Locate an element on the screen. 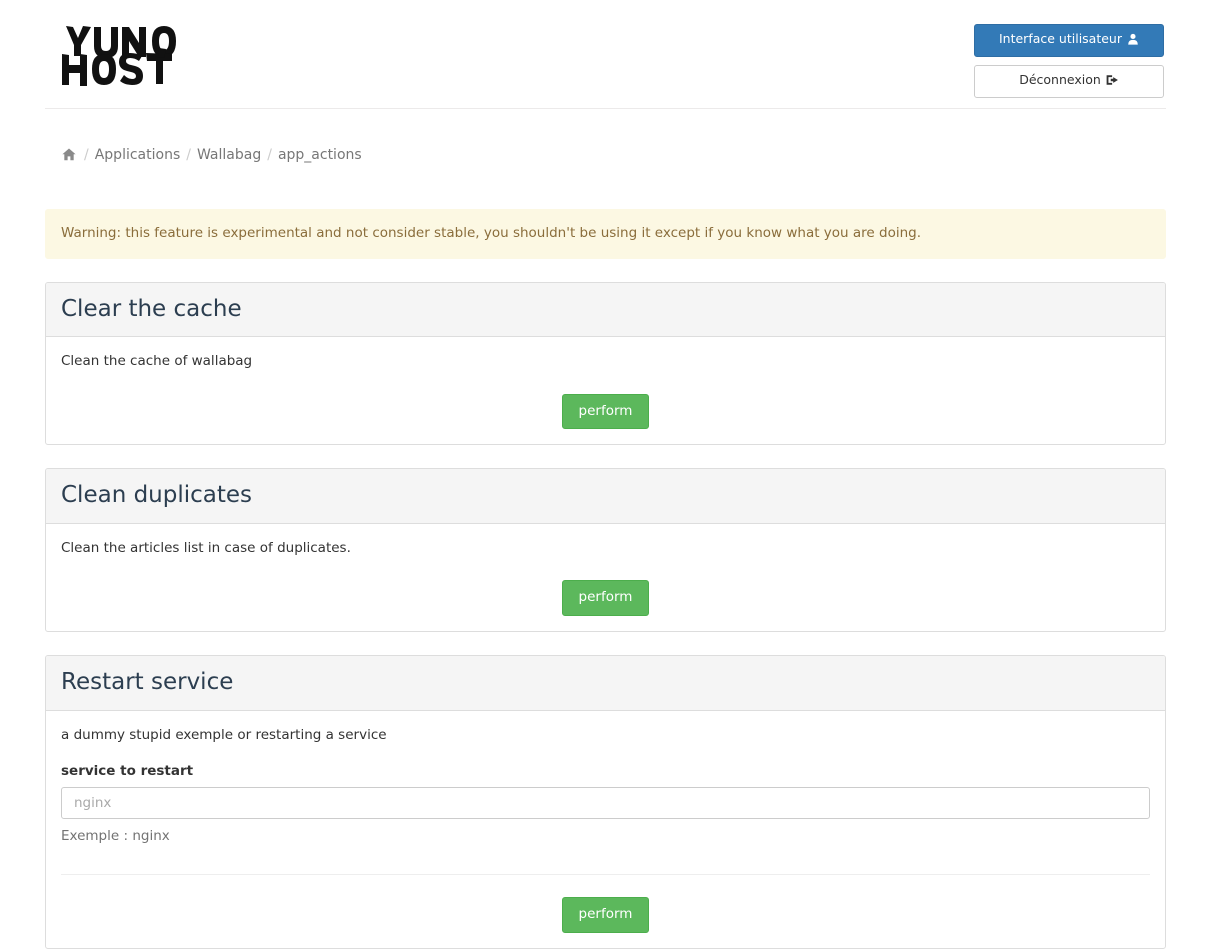 This screenshot has height=949, width=1205. logout-button: Déconnexion is located at coordinates (1069, 81).